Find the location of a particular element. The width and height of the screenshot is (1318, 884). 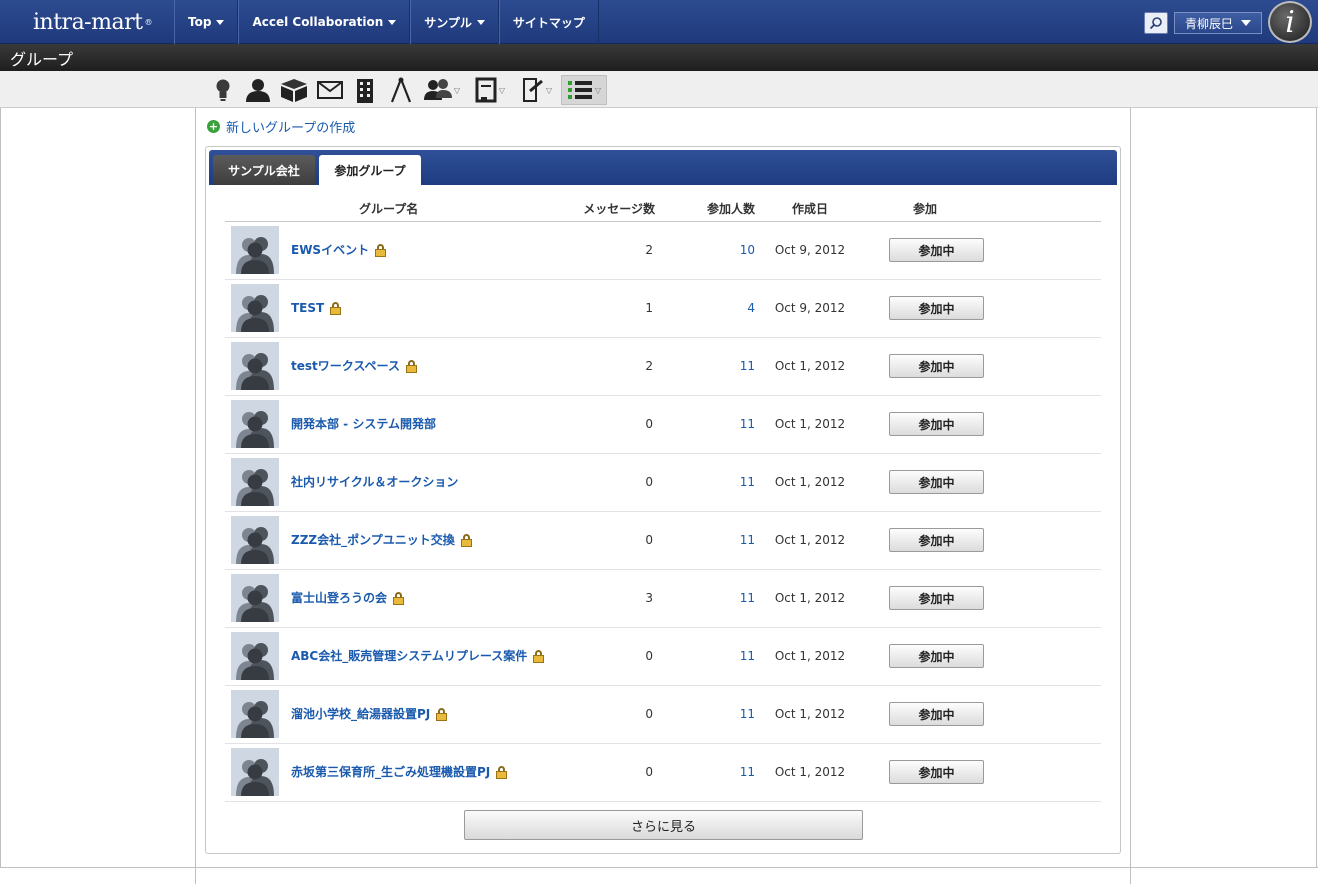

nav-item-label: サイトマップ is located at coordinates (548, 22).